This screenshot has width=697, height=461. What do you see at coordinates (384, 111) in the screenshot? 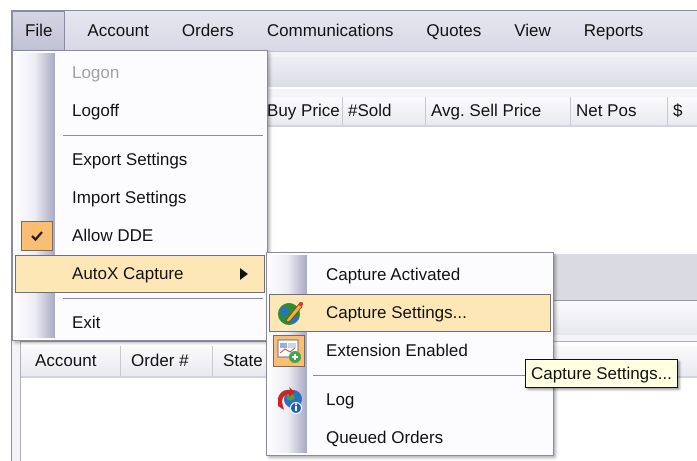
I see `column-header: #Sold` at bounding box center [384, 111].